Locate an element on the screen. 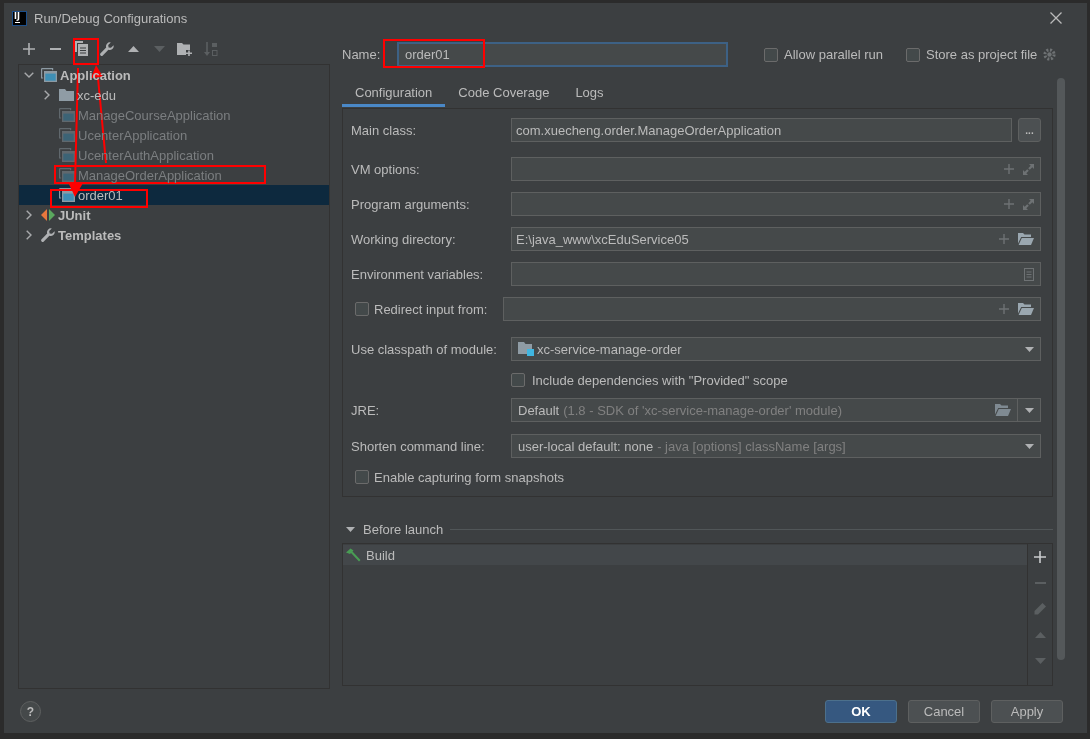  list-tool-button is located at coordinates (1040, 557).